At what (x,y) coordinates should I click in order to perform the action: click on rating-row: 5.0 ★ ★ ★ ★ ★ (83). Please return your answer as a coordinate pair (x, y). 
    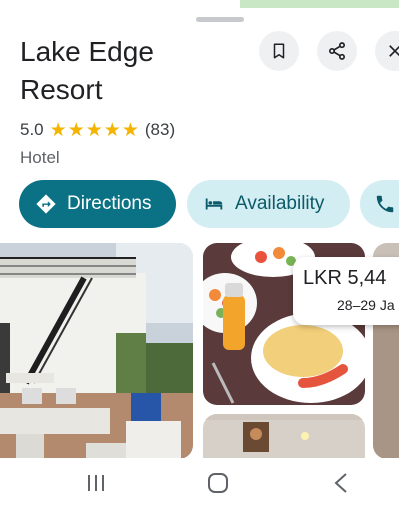
    Looking at the image, I should click on (97, 130).